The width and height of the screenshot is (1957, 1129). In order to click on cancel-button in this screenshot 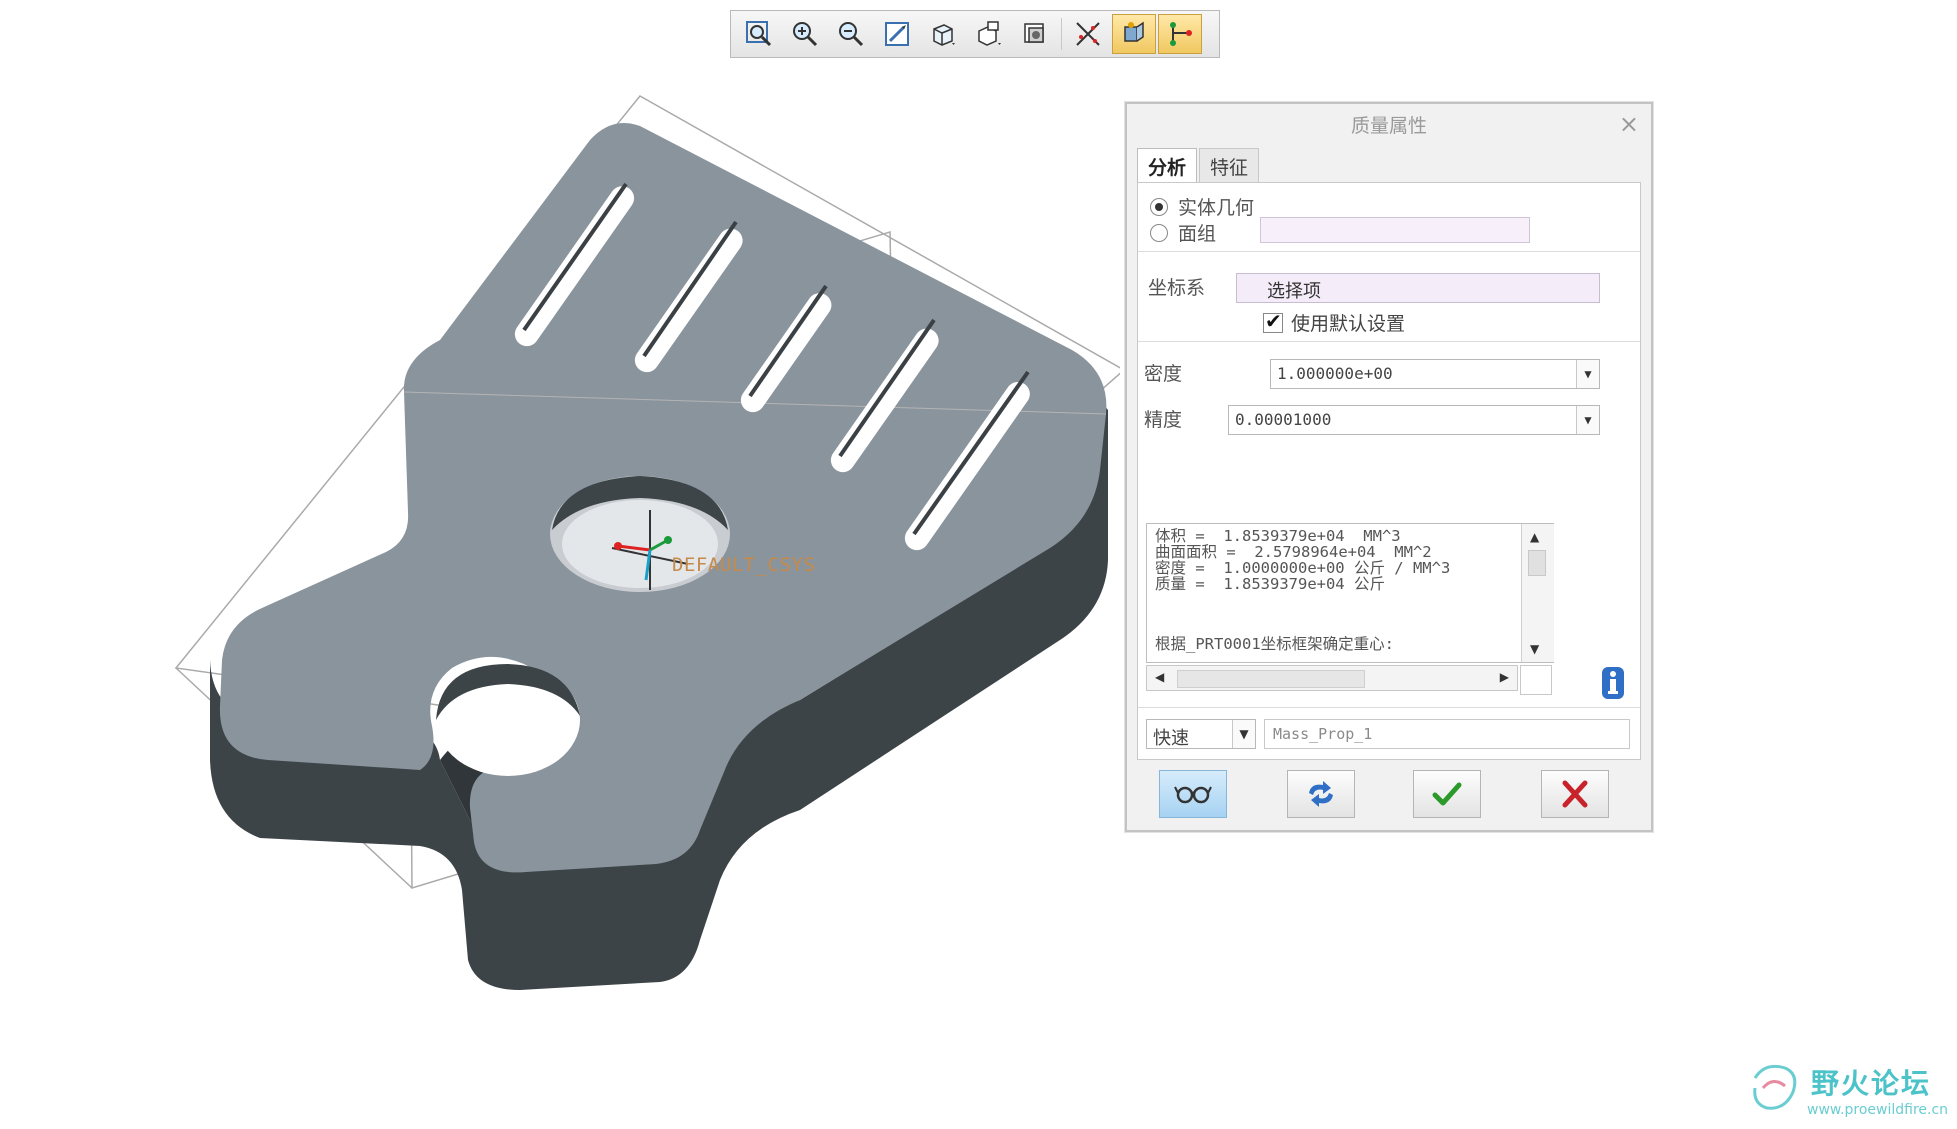, I will do `click(1575, 794)`.